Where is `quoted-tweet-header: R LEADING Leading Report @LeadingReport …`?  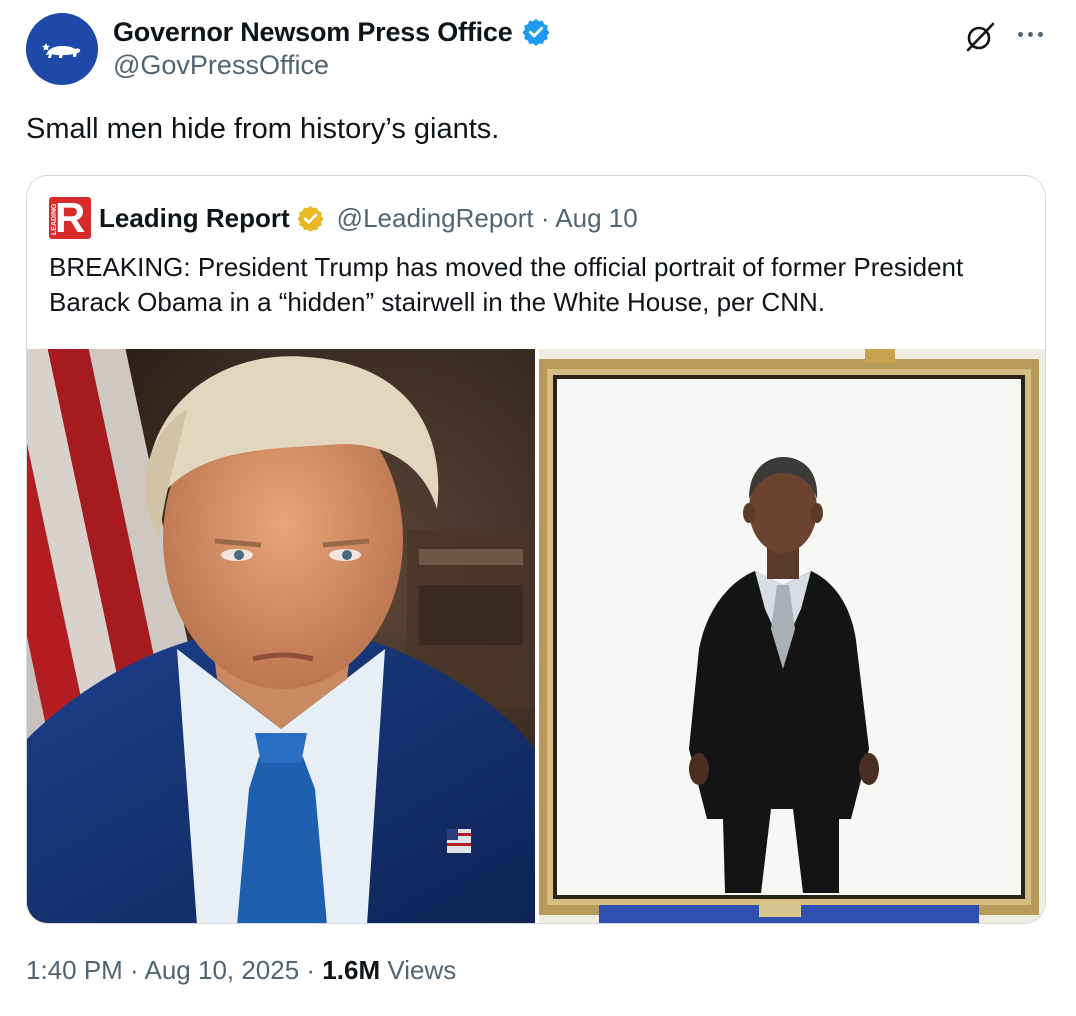
quoted-tweet-header: R LEADING Leading Report @LeadingReport … is located at coordinates (343, 218).